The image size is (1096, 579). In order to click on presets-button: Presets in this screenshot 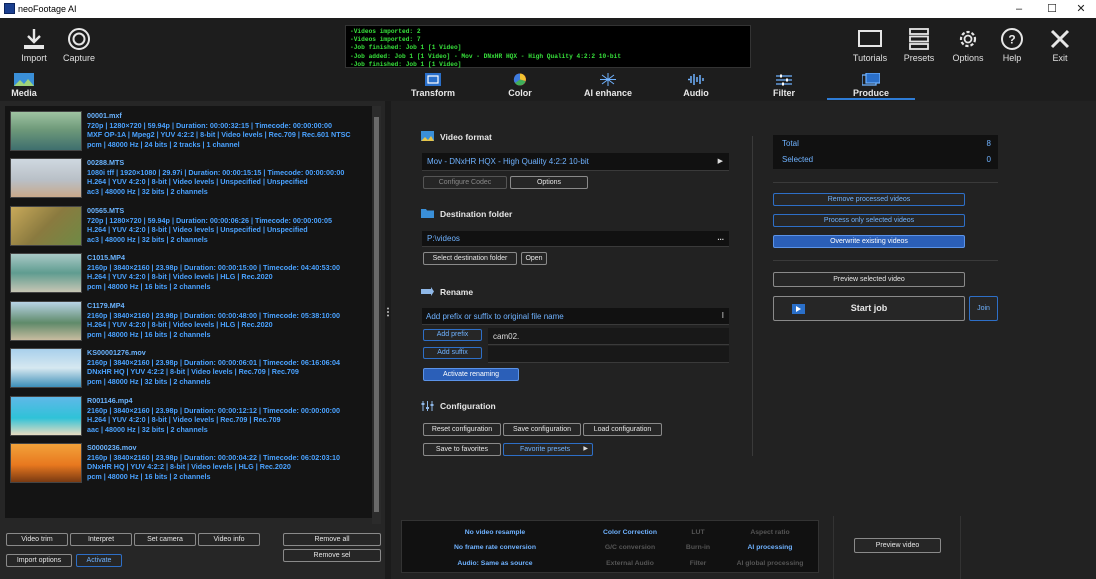, I will do `click(919, 45)`.